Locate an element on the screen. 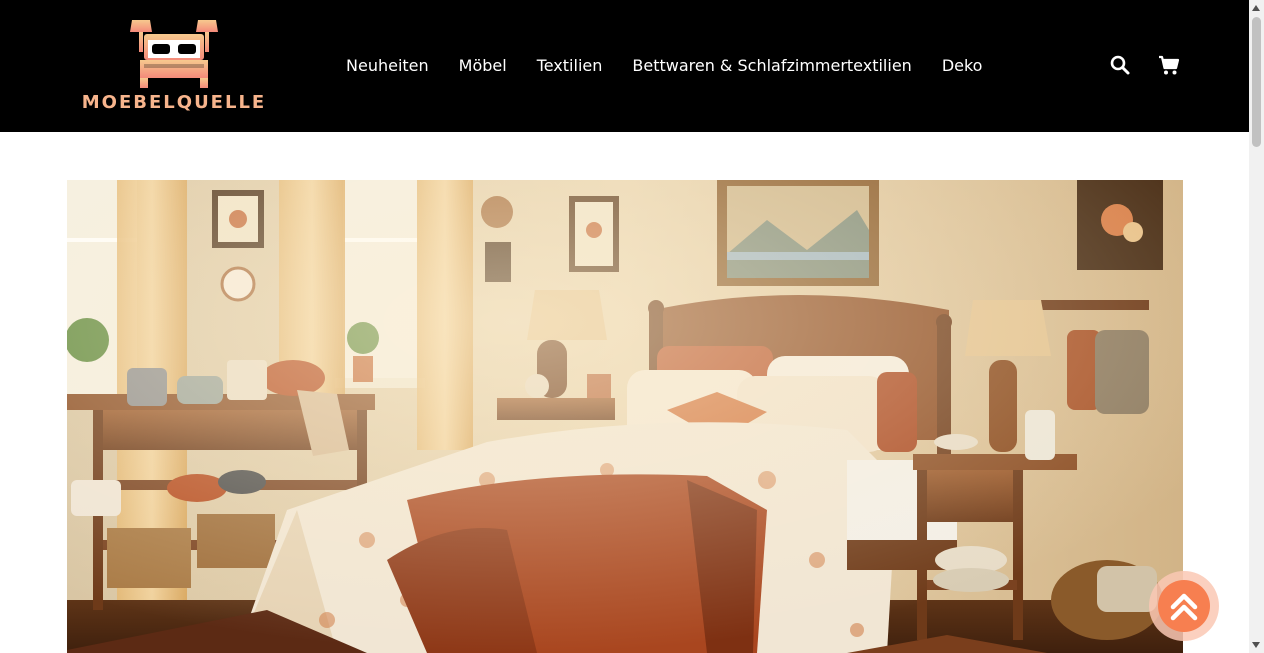 The width and height of the screenshot is (1264, 653). nav-item-neuheiten: Neuheiten is located at coordinates (387, 66).